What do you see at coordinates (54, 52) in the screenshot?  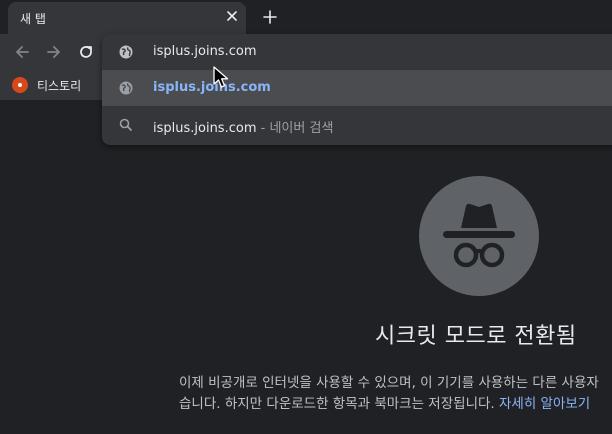 I see `arrow-right-icon` at bounding box center [54, 52].